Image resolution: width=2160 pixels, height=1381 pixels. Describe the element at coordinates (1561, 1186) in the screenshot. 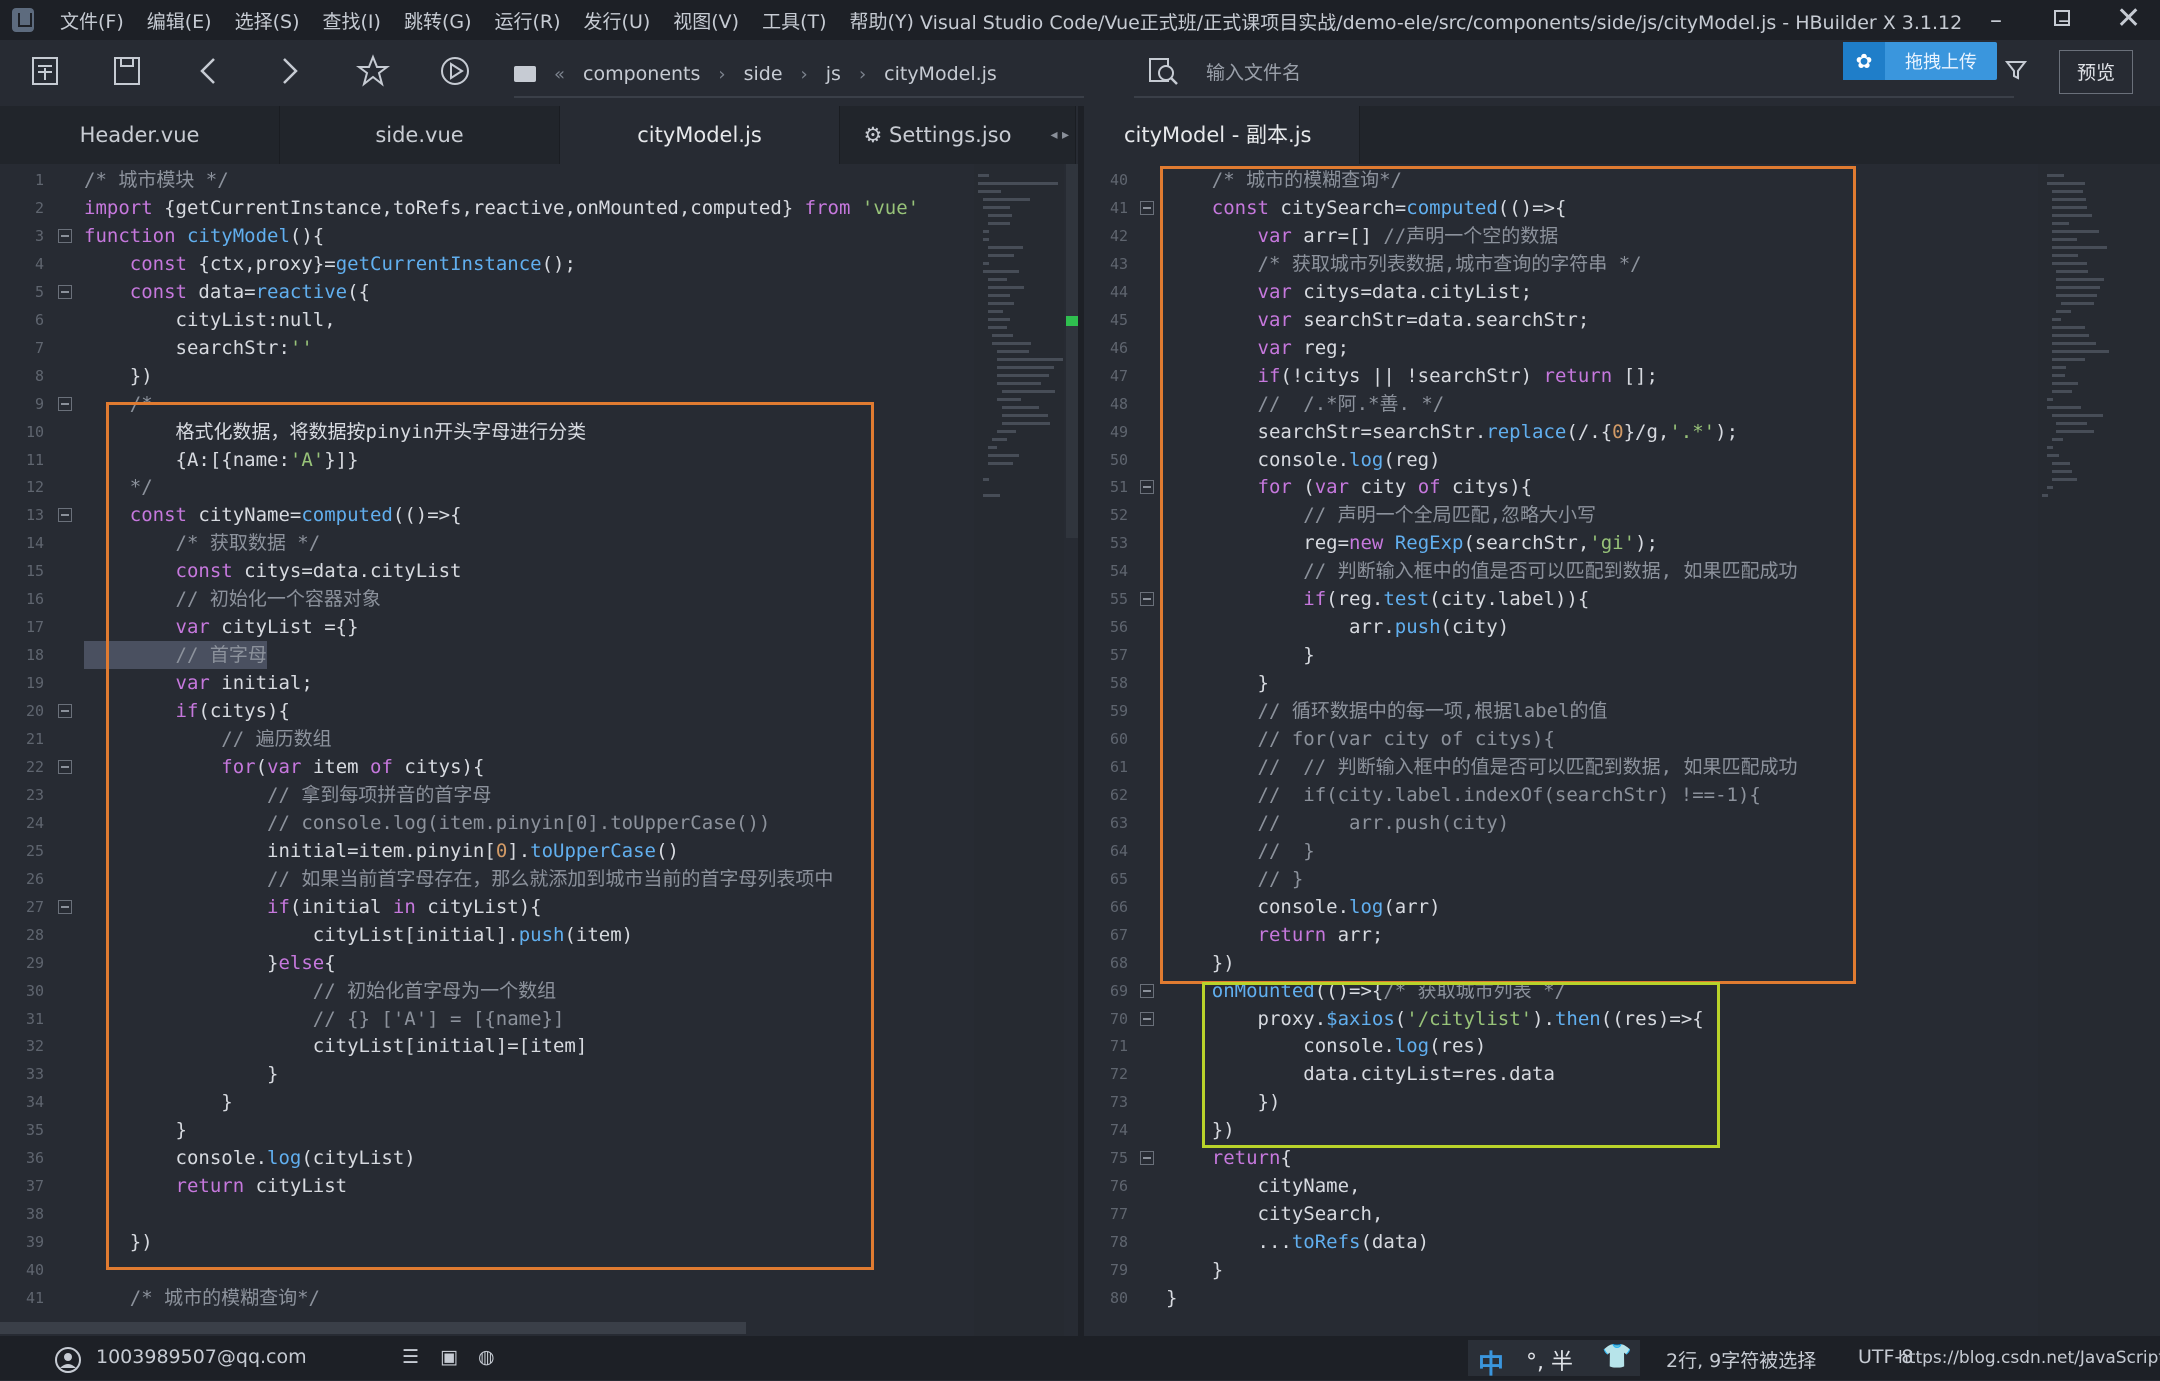

I see `code-line: 76 cityName,` at that location.